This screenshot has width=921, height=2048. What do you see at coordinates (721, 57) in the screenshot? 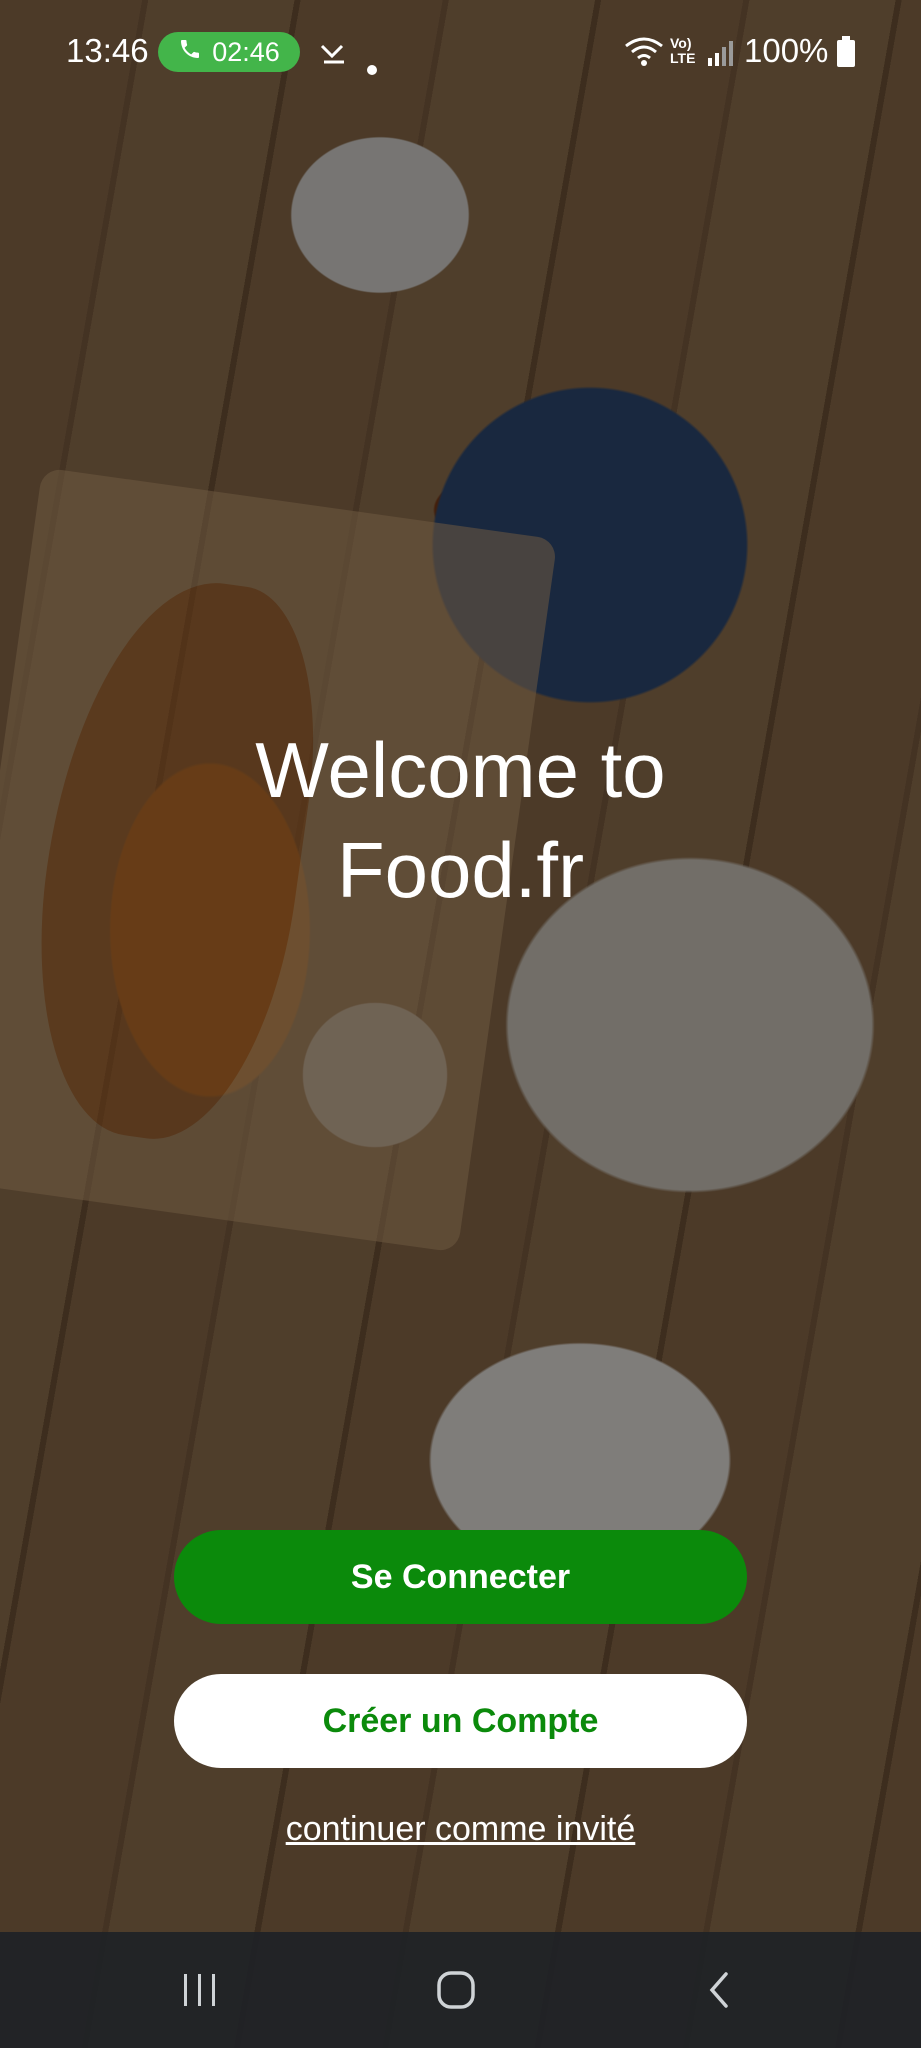
I see `signal-icon` at bounding box center [721, 57].